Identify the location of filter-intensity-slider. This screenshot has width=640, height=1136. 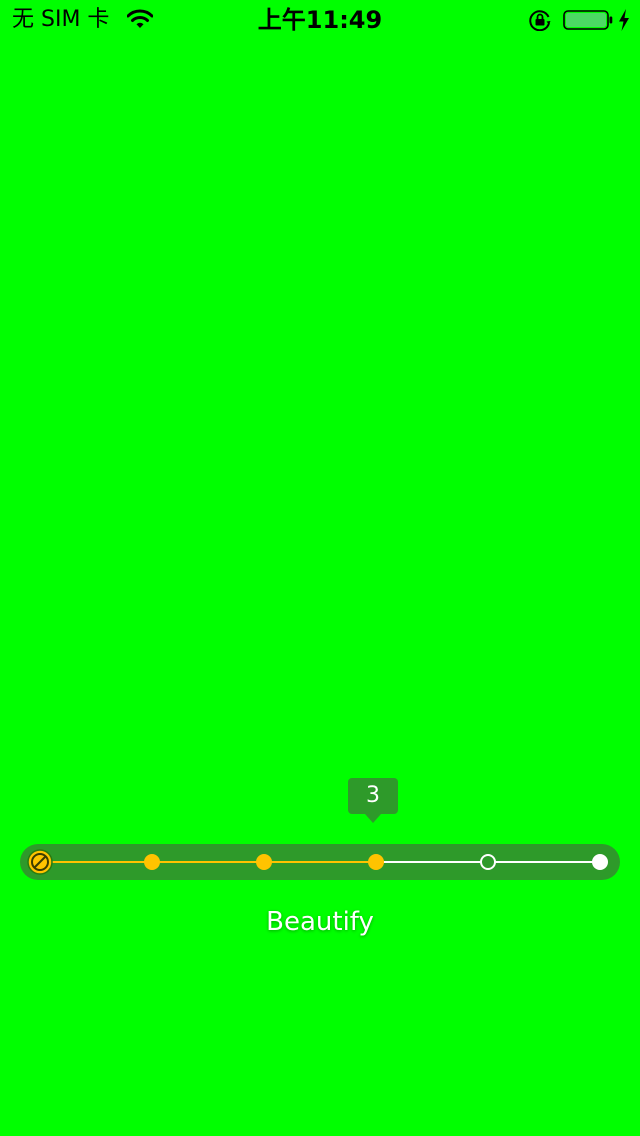
(320, 862).